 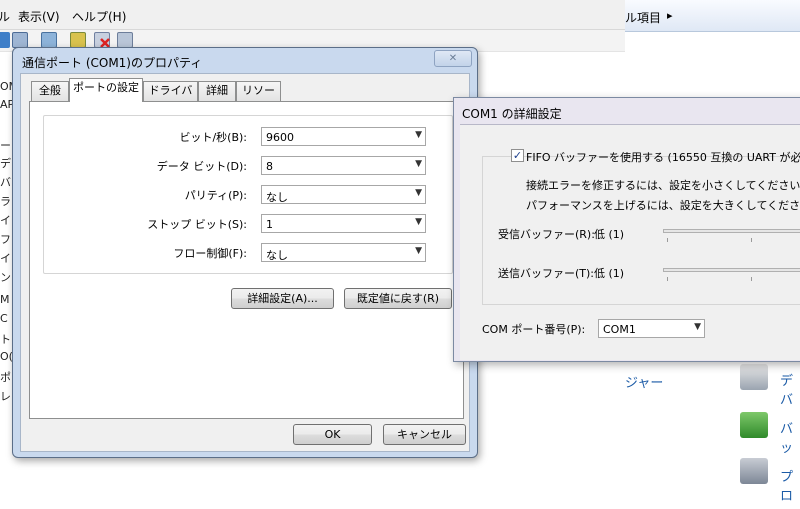 I want to click on printer-icon, so click(x=754, y=377).